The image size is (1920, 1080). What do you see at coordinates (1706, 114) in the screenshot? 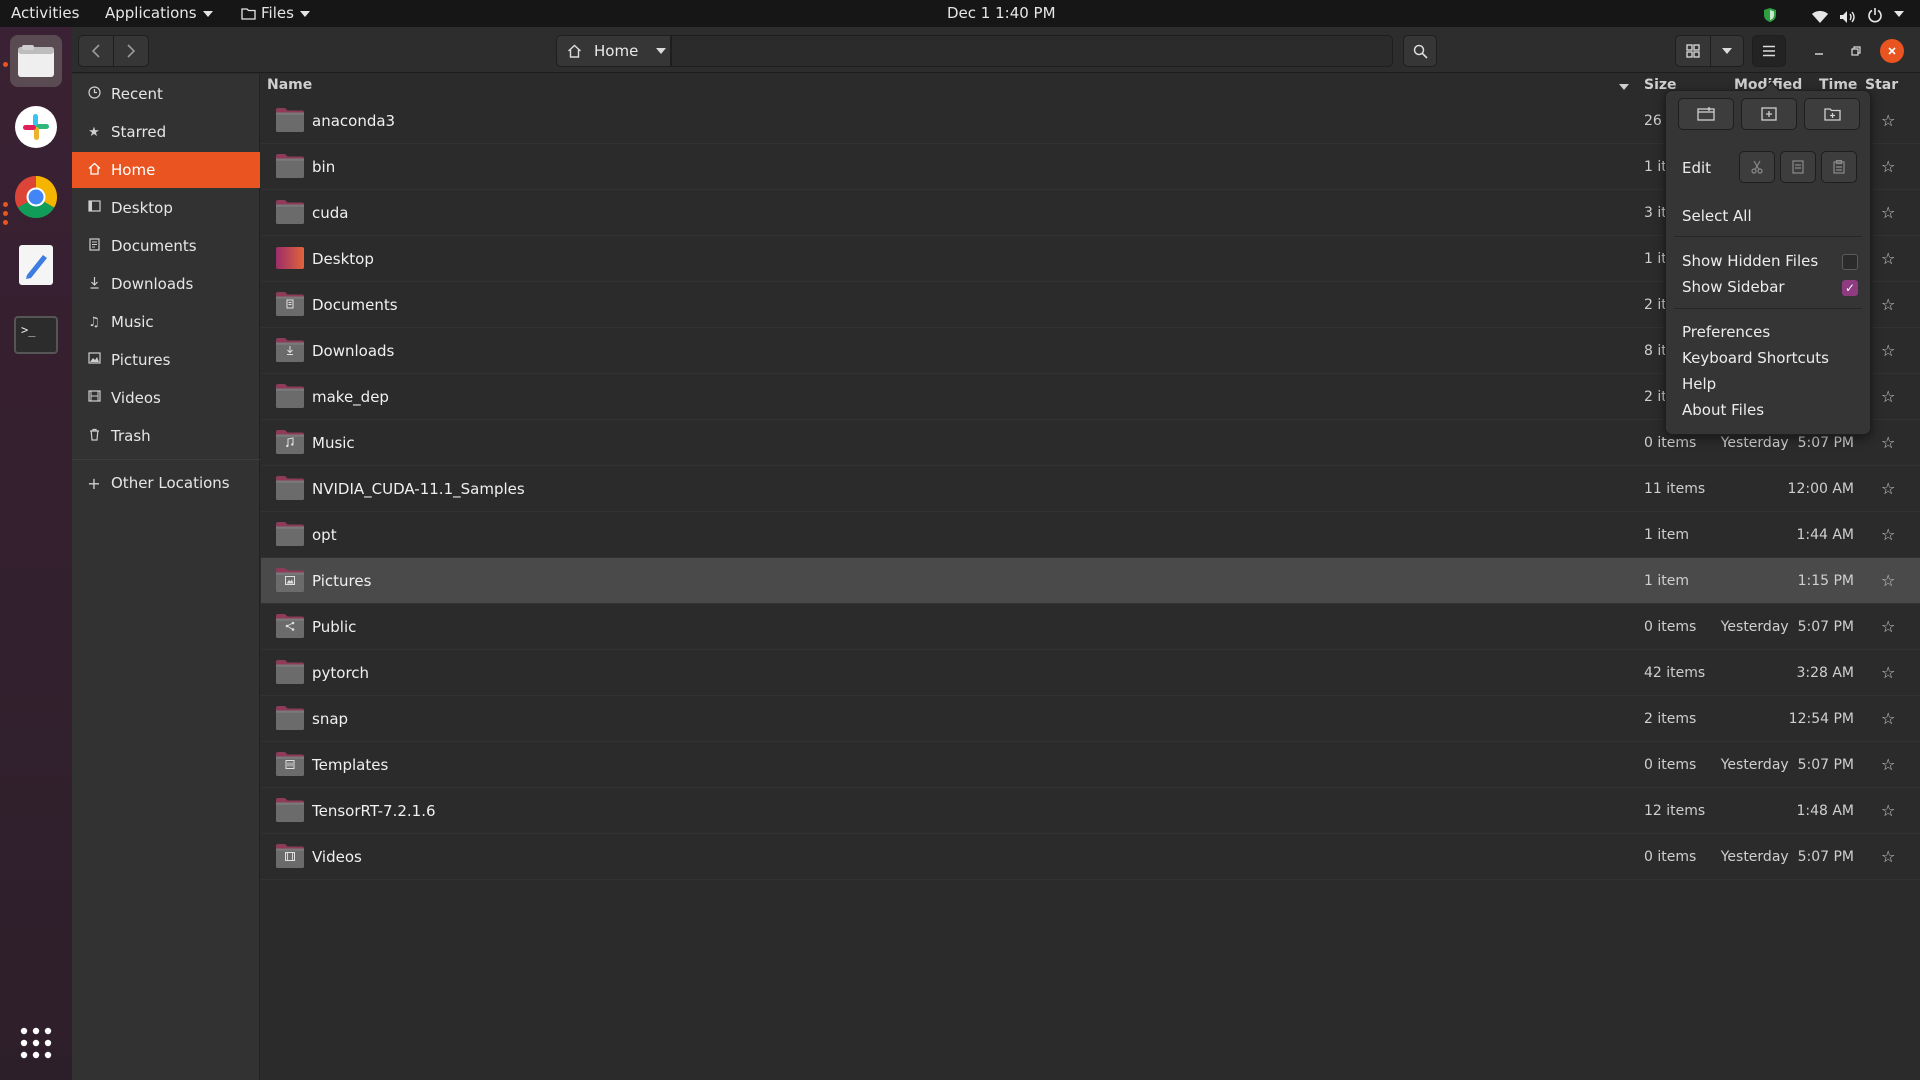
I see `new-window-button` at bounding box center [1706, 114].